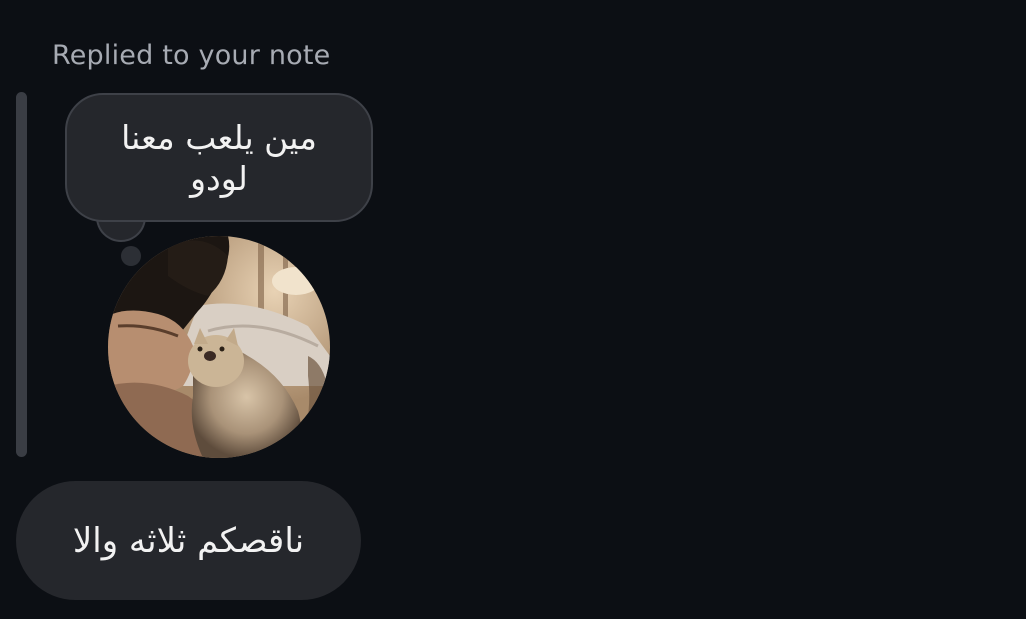  Describe the element at coordinates (131, 256) in the screenshot. I see `note-bubble-tail-dot` at that location.